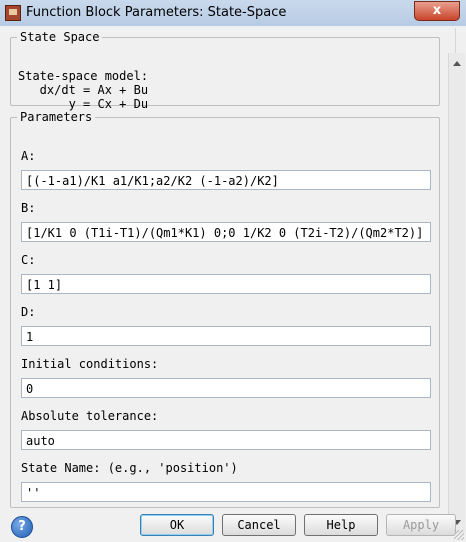  Describe the element at coordinates (226, 388) in the screenshot. I see `initial-conditions-input: 0` at that location.